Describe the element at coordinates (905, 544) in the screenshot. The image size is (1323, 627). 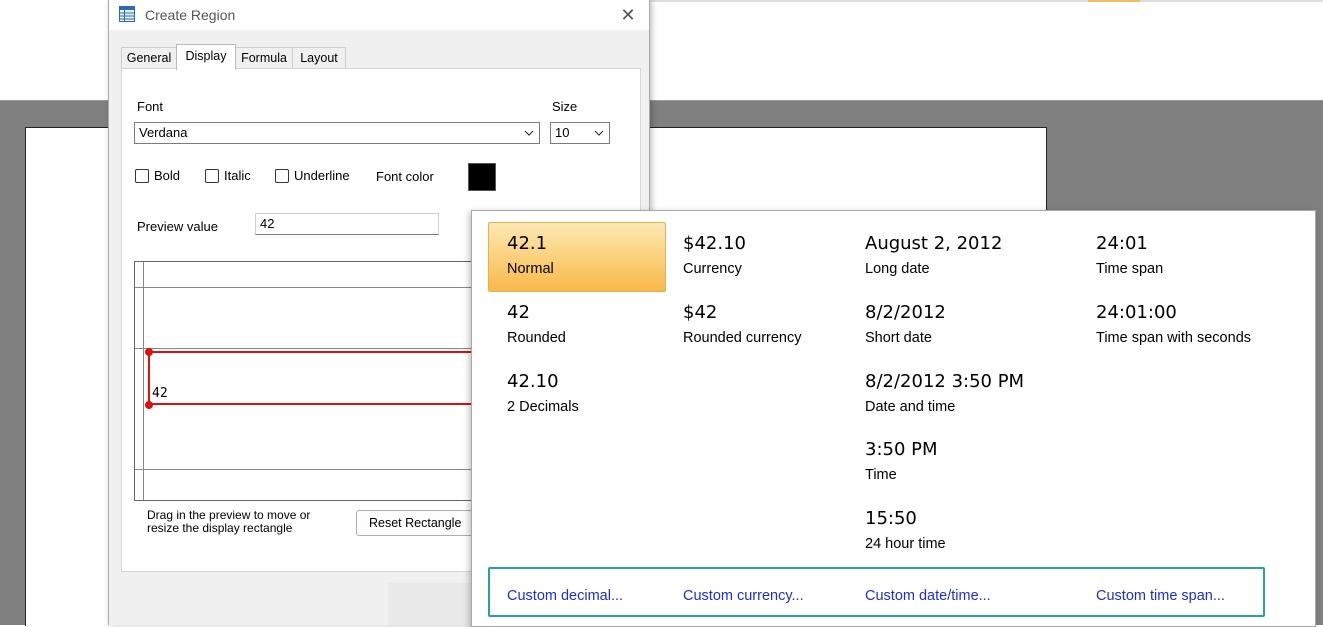
I see `format-name: 24 hour time` at that location.